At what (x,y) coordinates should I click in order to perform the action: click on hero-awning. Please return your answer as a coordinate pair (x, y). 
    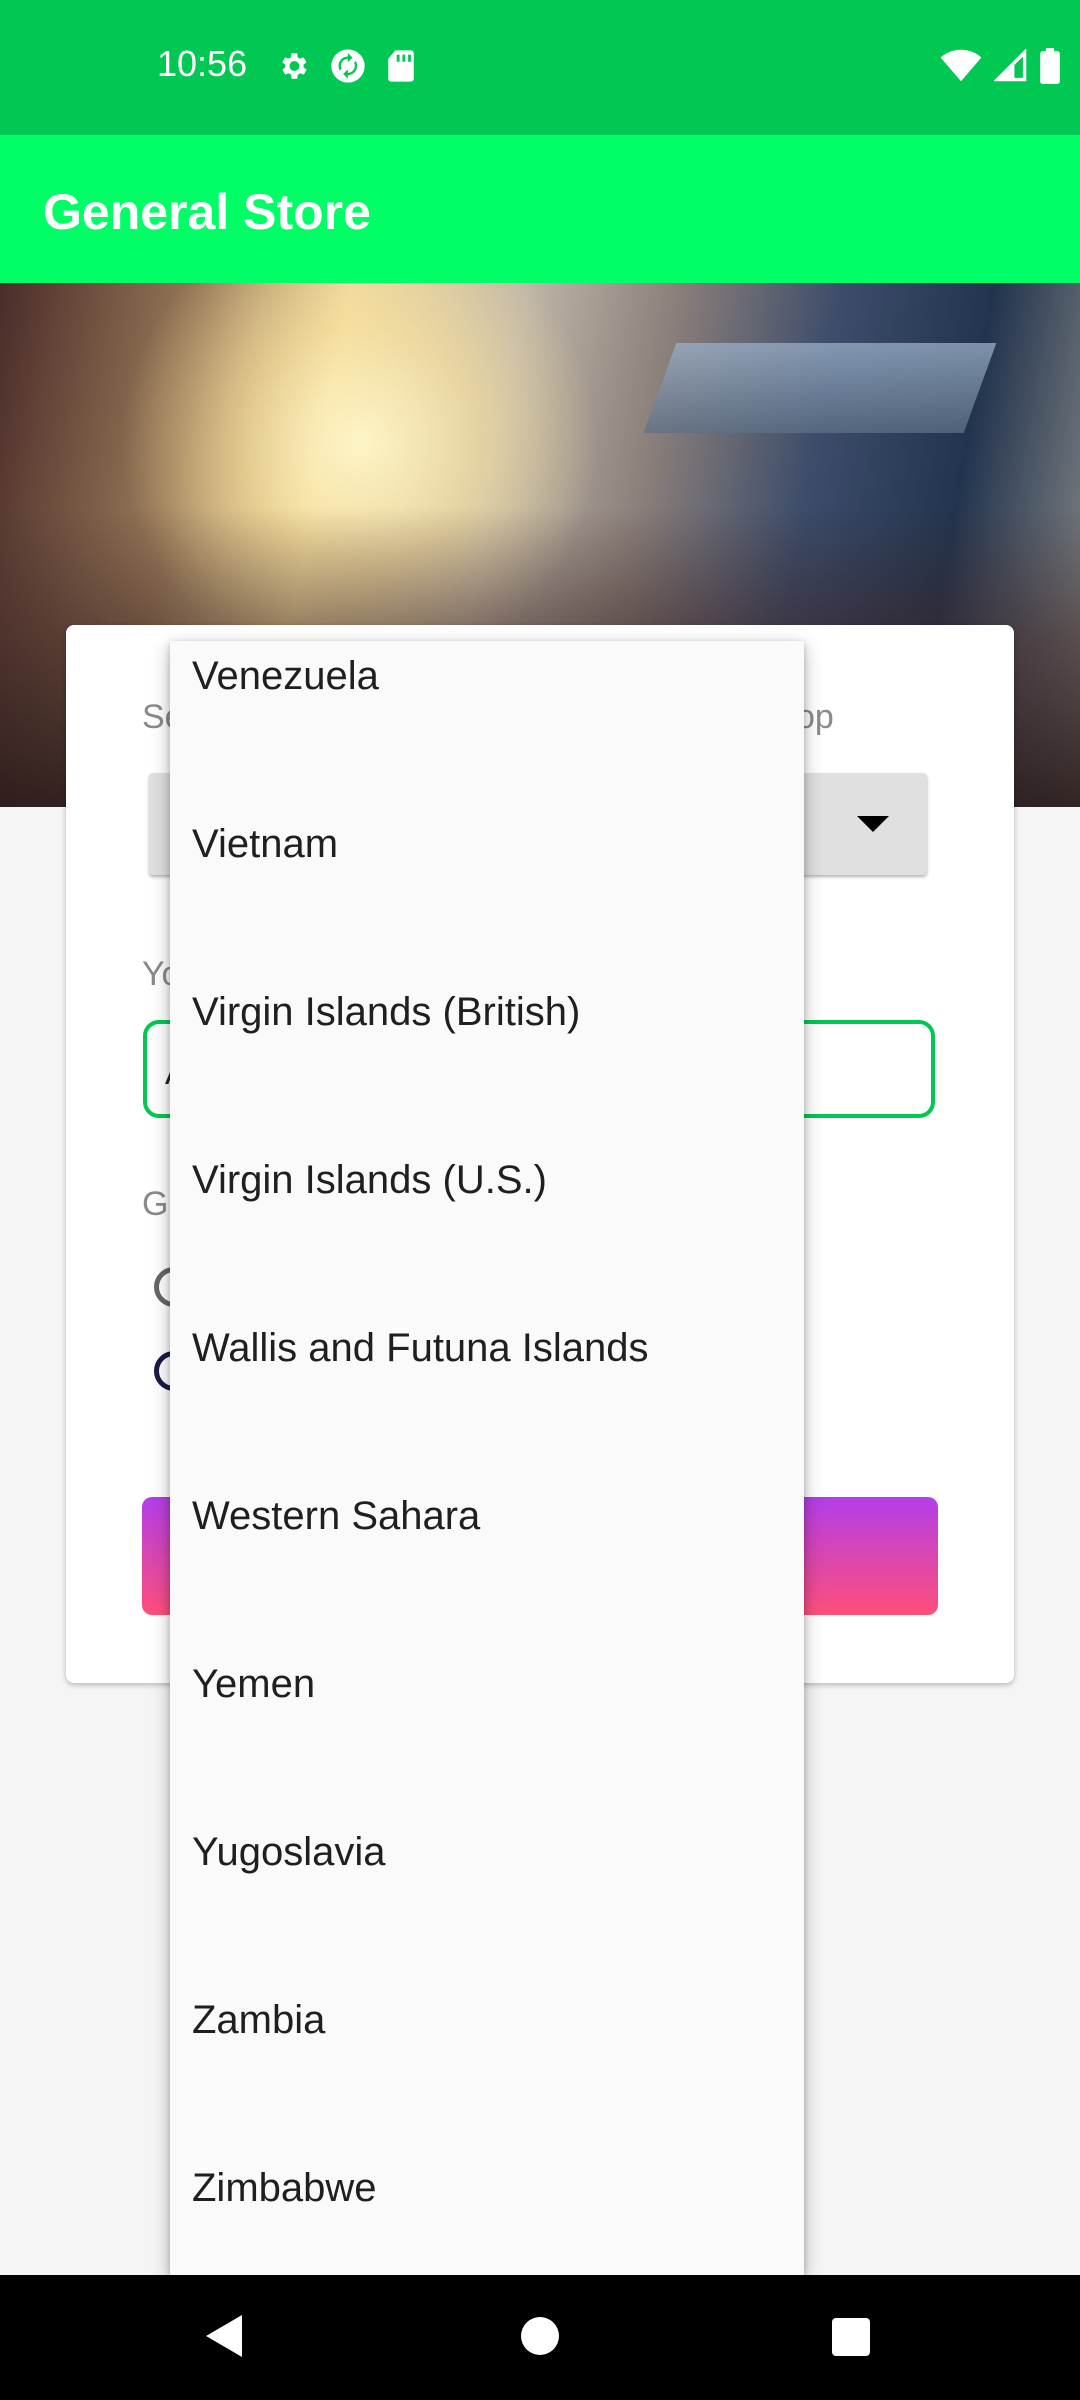
    Looking at the image, I should click on (820, 388).